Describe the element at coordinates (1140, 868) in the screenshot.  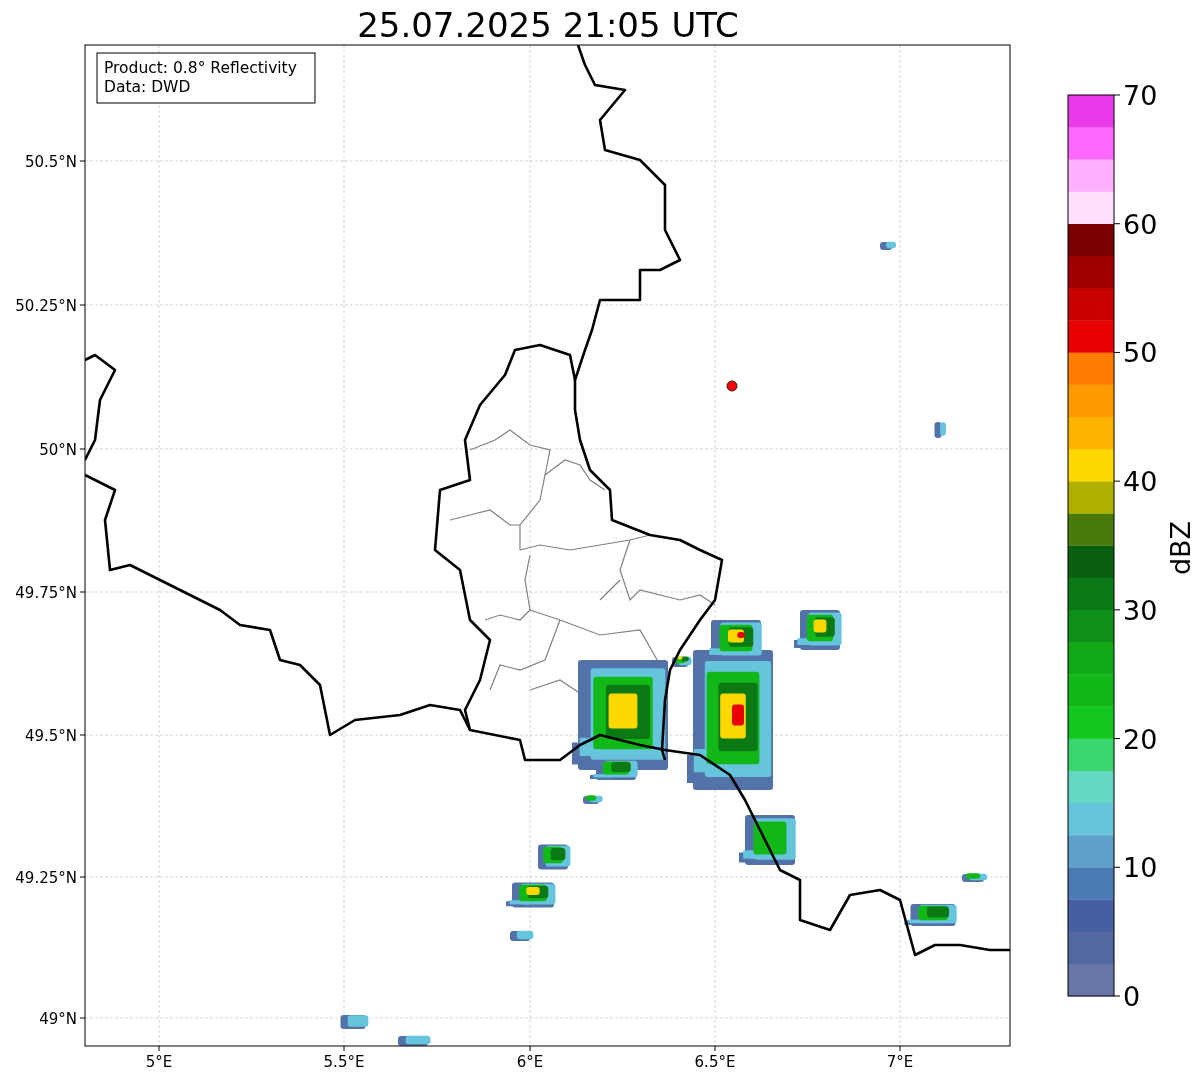
I see `scale-tick-label: 10` at that location.